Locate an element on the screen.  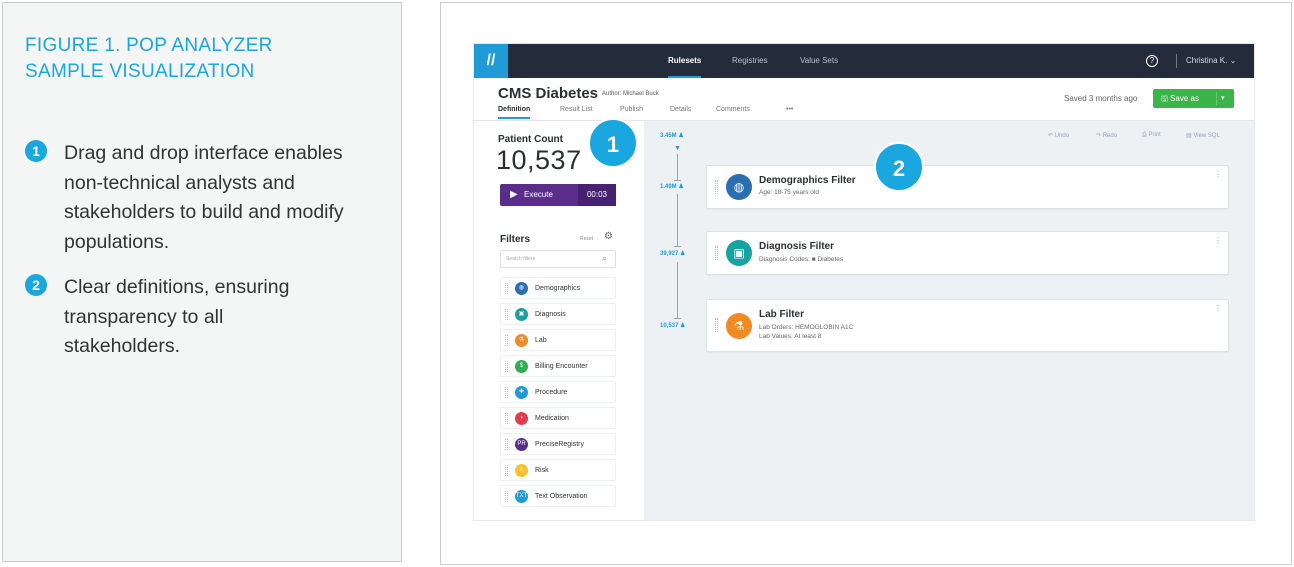
app-logo: // is located at coordinates (491, 61).